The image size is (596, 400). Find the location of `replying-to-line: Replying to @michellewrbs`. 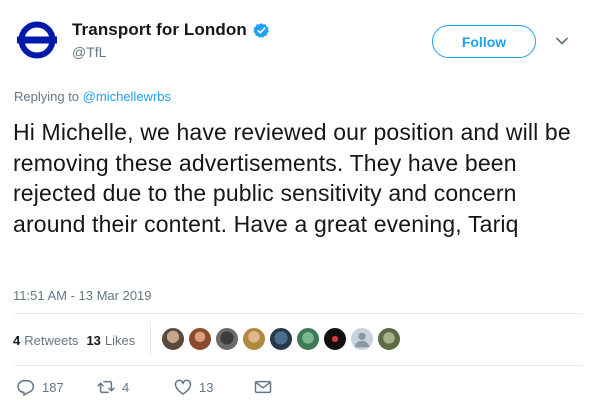

replying-to-line: Replying to @michellewrbs is located at coordinates (92, 96).